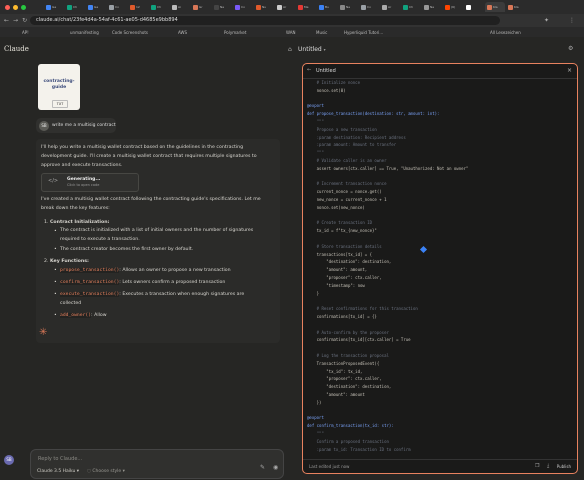 The height and width of the screenshot is (480, 584). Describe the element at coordinates (84, 125) in the screenshot. I see `user-message-text: write me a multisig contract` at that location.